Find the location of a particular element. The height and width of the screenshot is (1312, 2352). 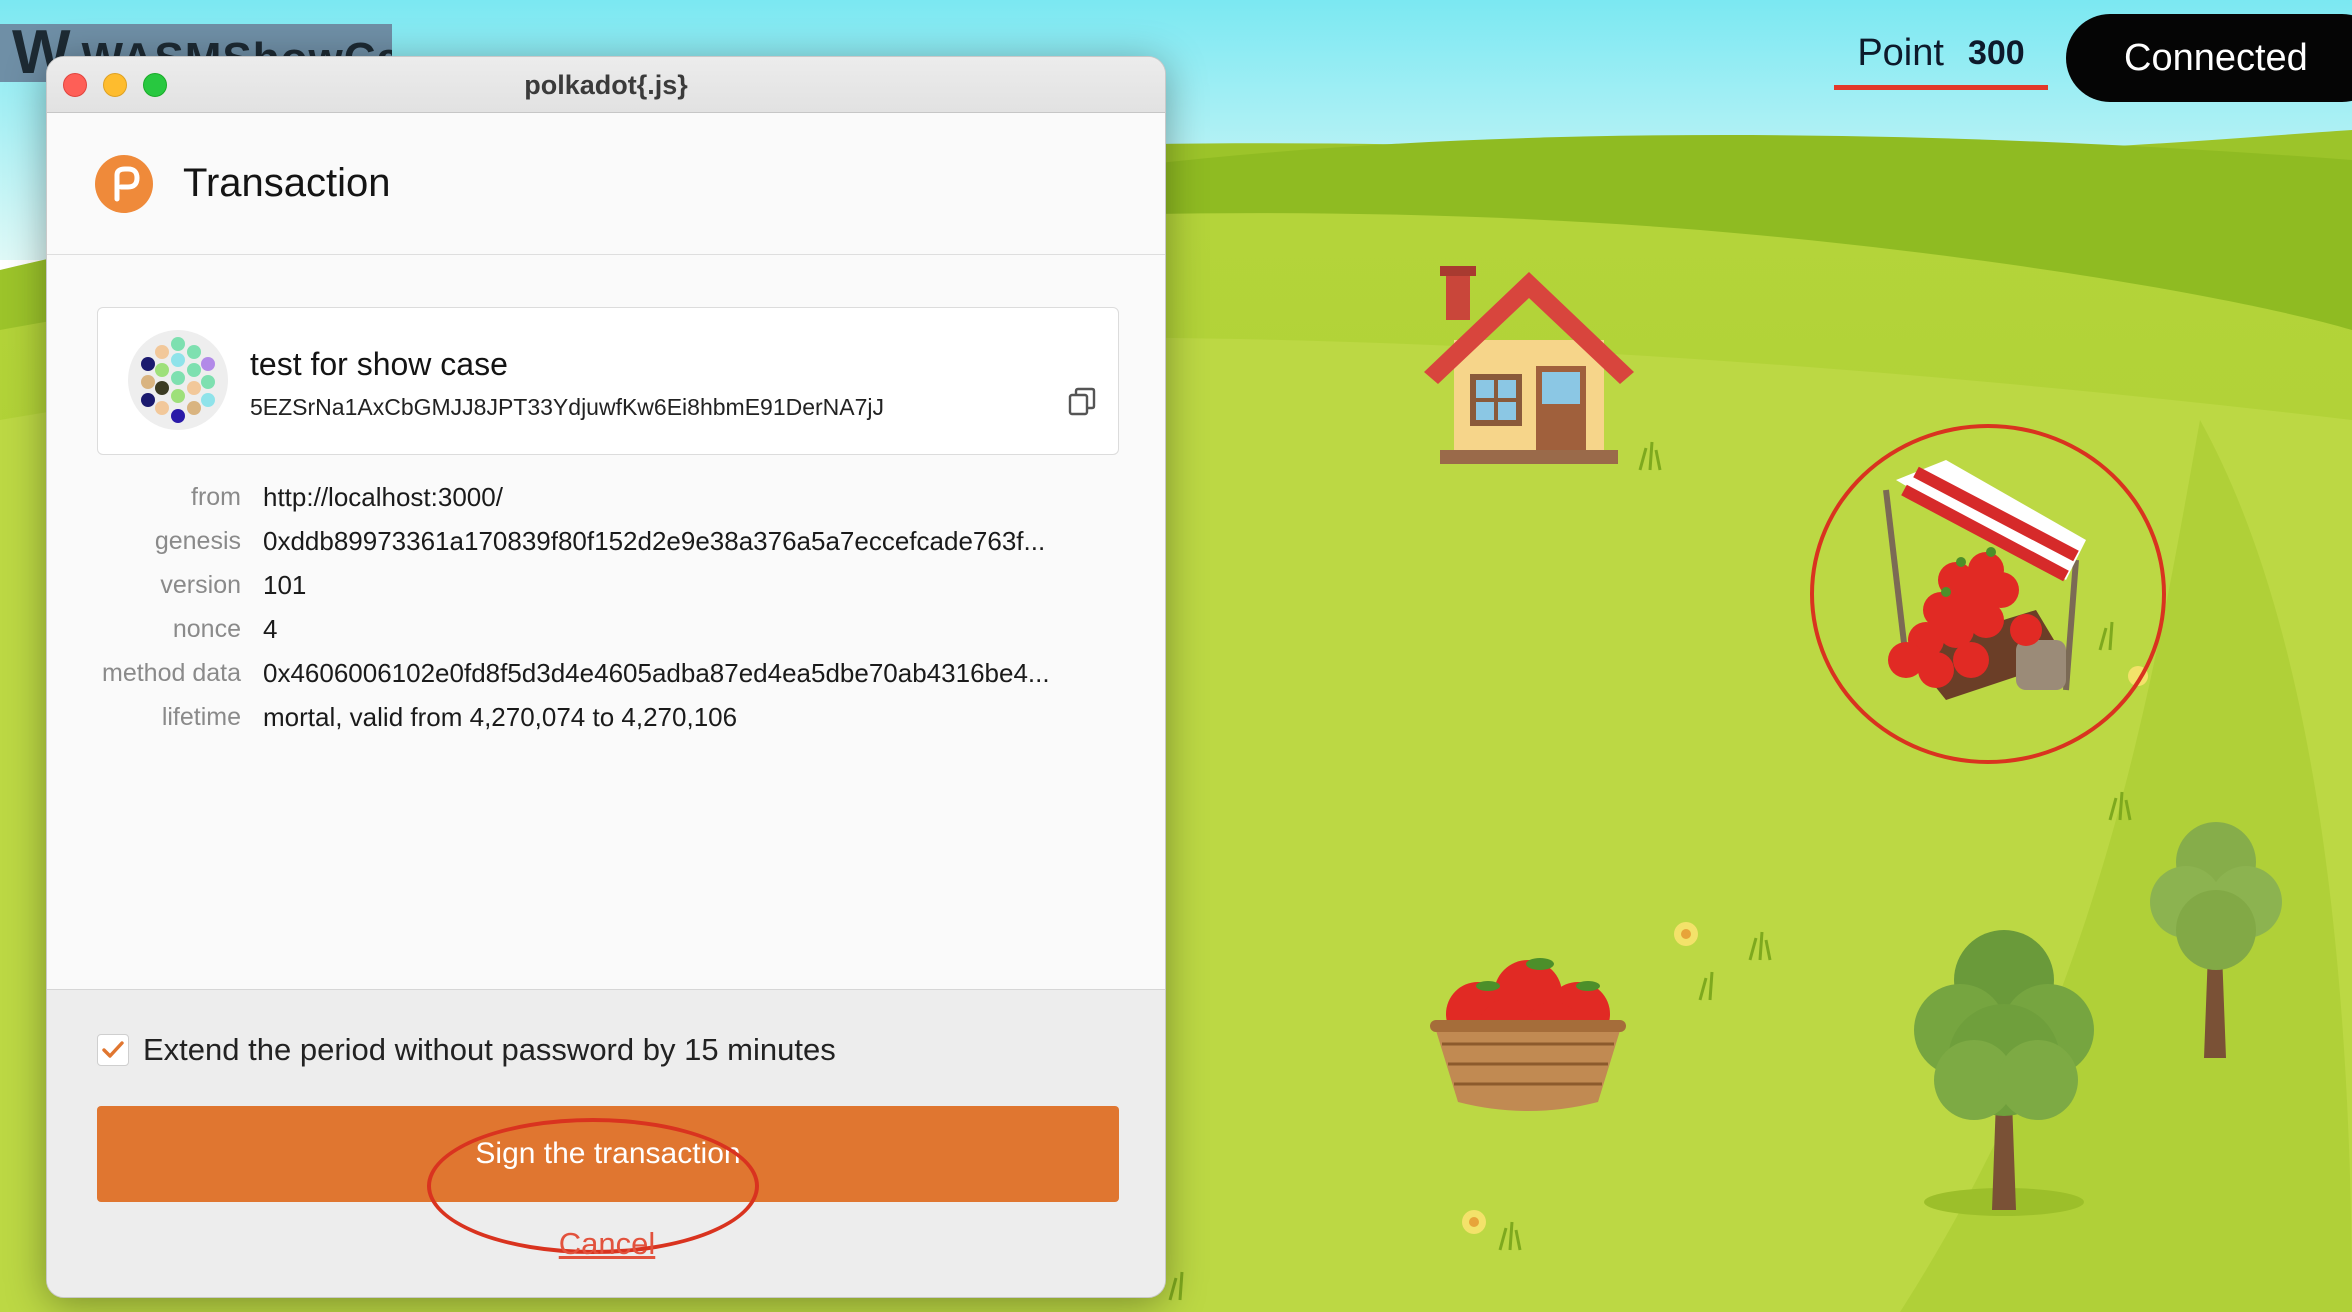

identicon-icon is located at coordinates (178, 380).